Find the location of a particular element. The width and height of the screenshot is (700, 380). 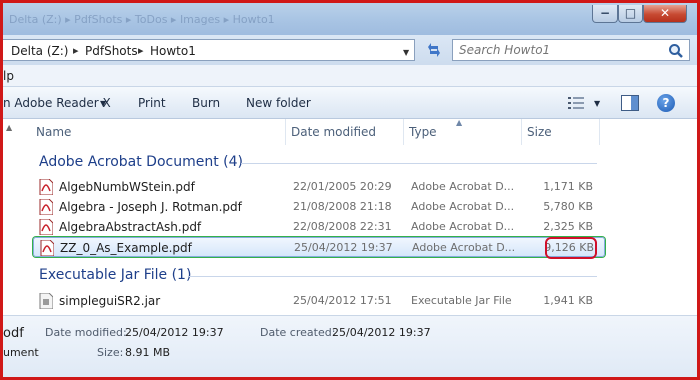

file-size: 5,780 KB is located at coordinates (568, 206).